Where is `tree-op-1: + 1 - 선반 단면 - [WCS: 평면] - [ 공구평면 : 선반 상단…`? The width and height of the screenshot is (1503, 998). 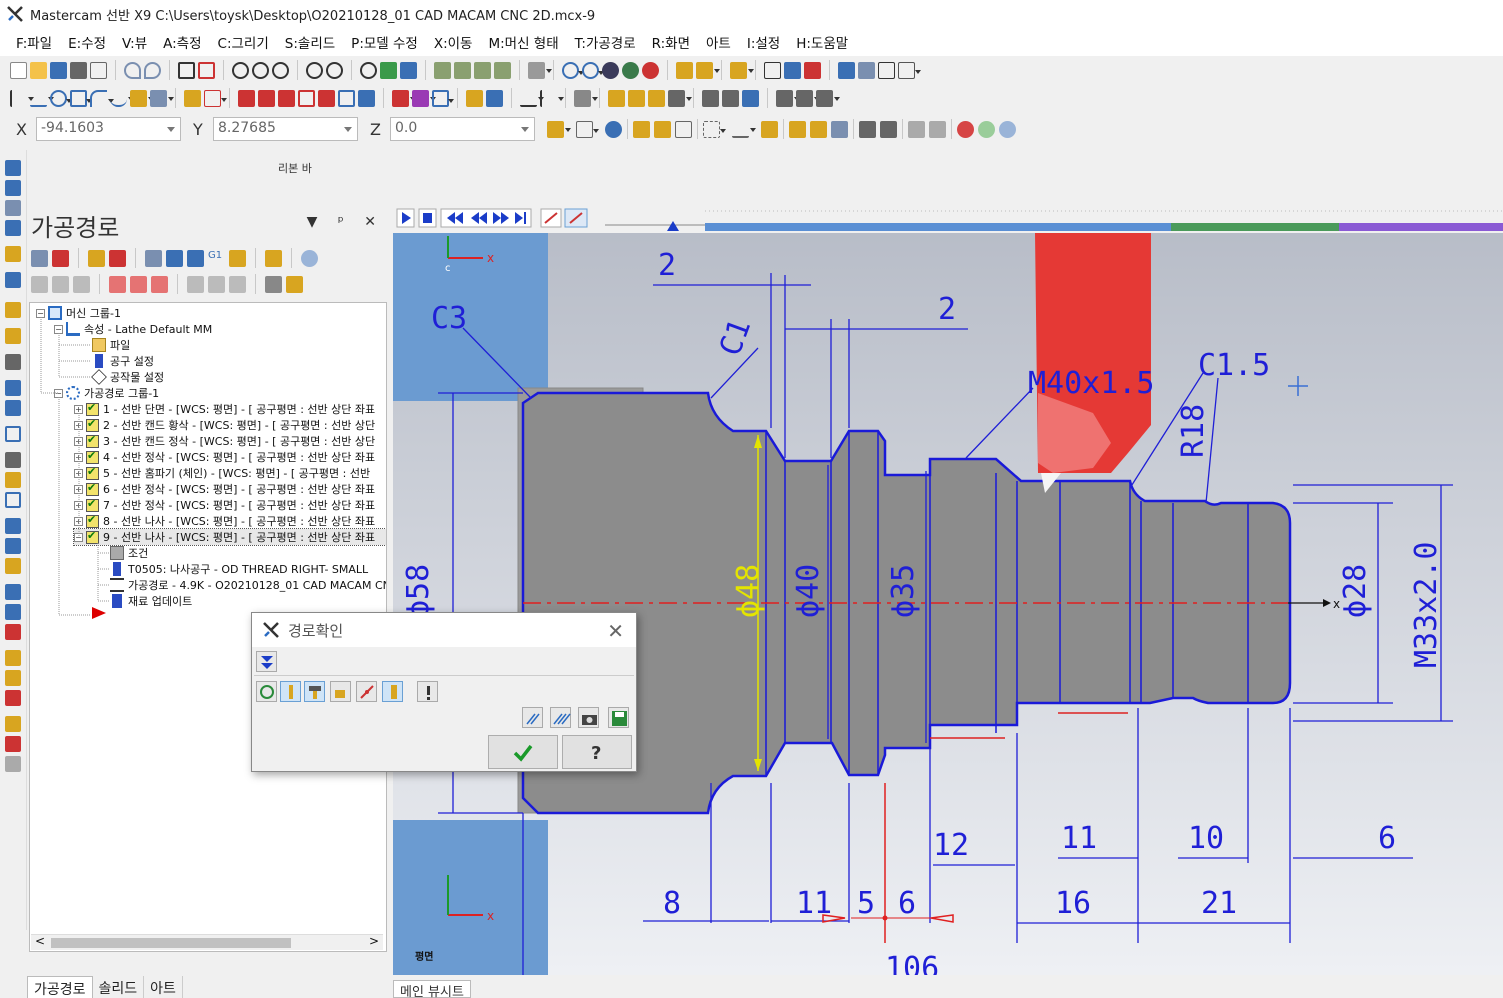 tree-op-1: + 1 - 선반 단면 - [WCS: 평면] - [ 공구평면 : 선반 상단… is located at coordinates (224, 409).